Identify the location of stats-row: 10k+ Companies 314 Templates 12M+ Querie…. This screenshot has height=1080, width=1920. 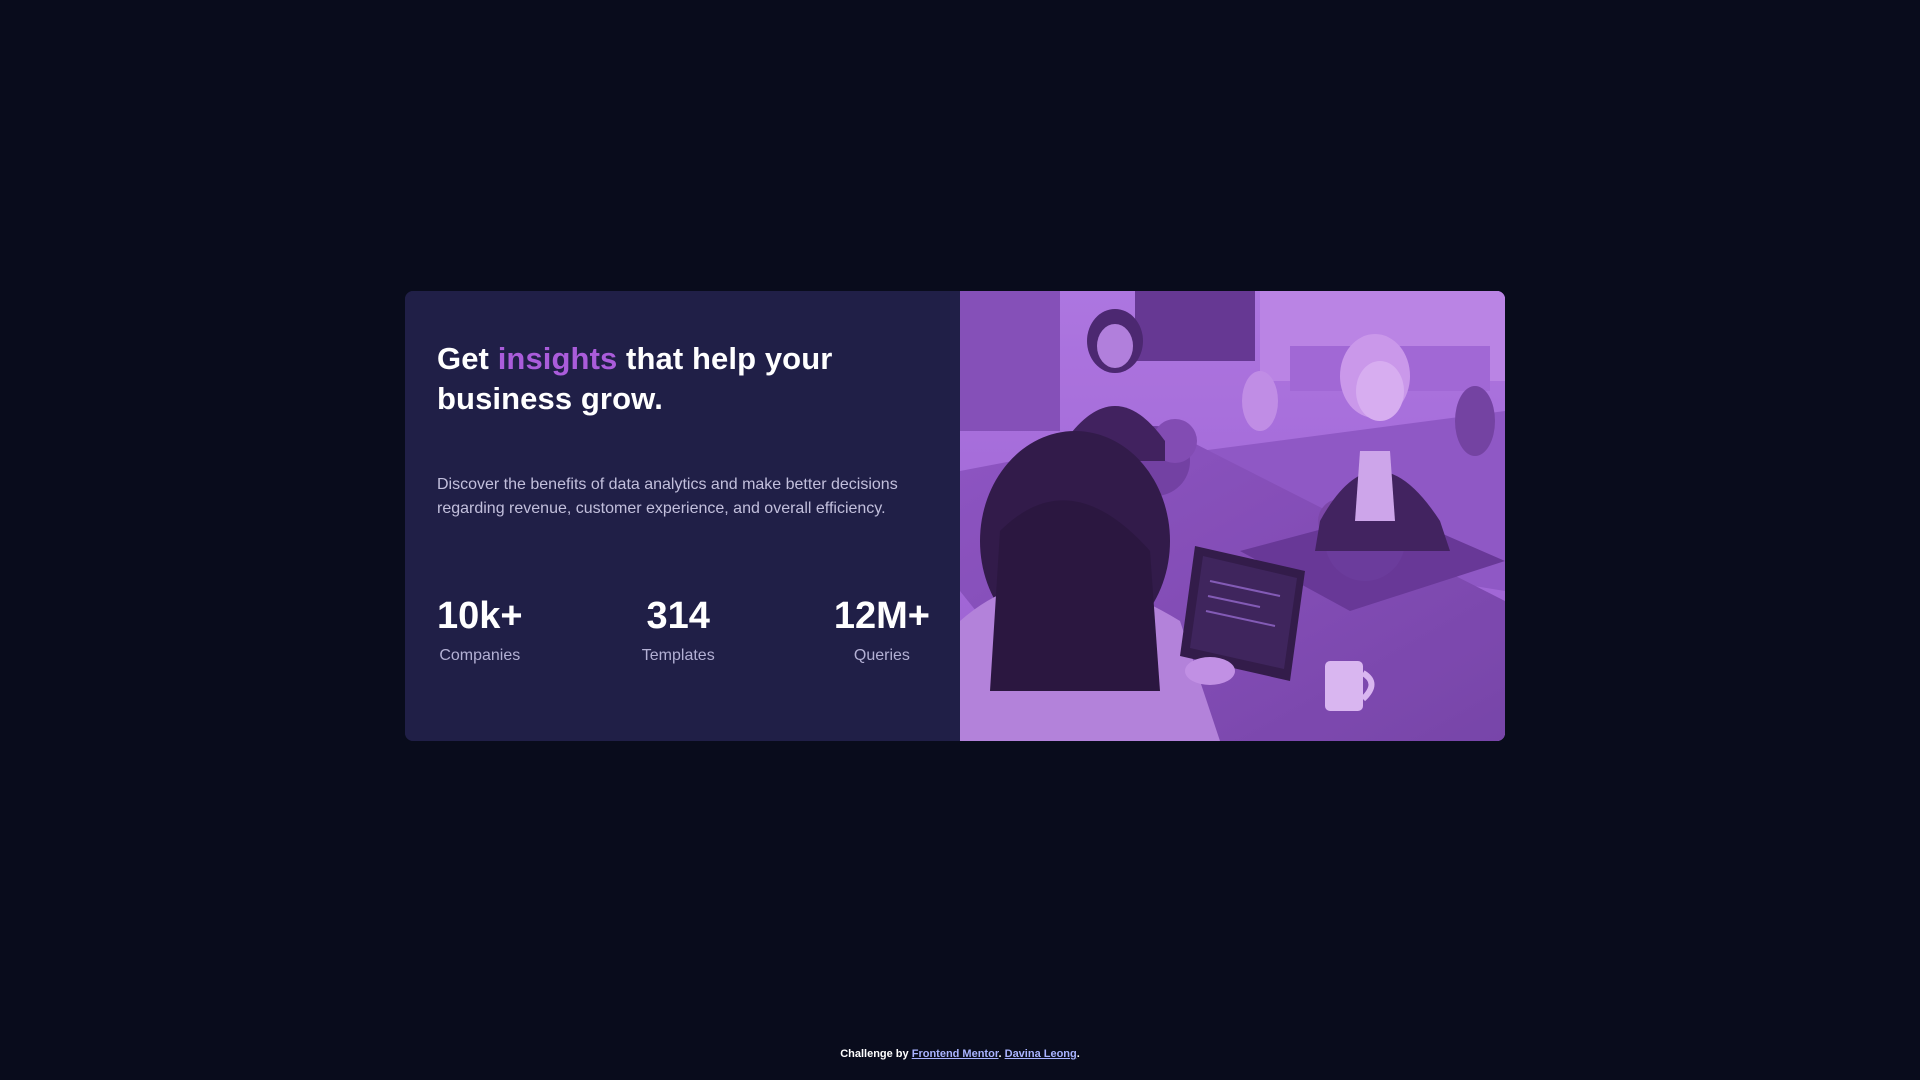
(683, 631).